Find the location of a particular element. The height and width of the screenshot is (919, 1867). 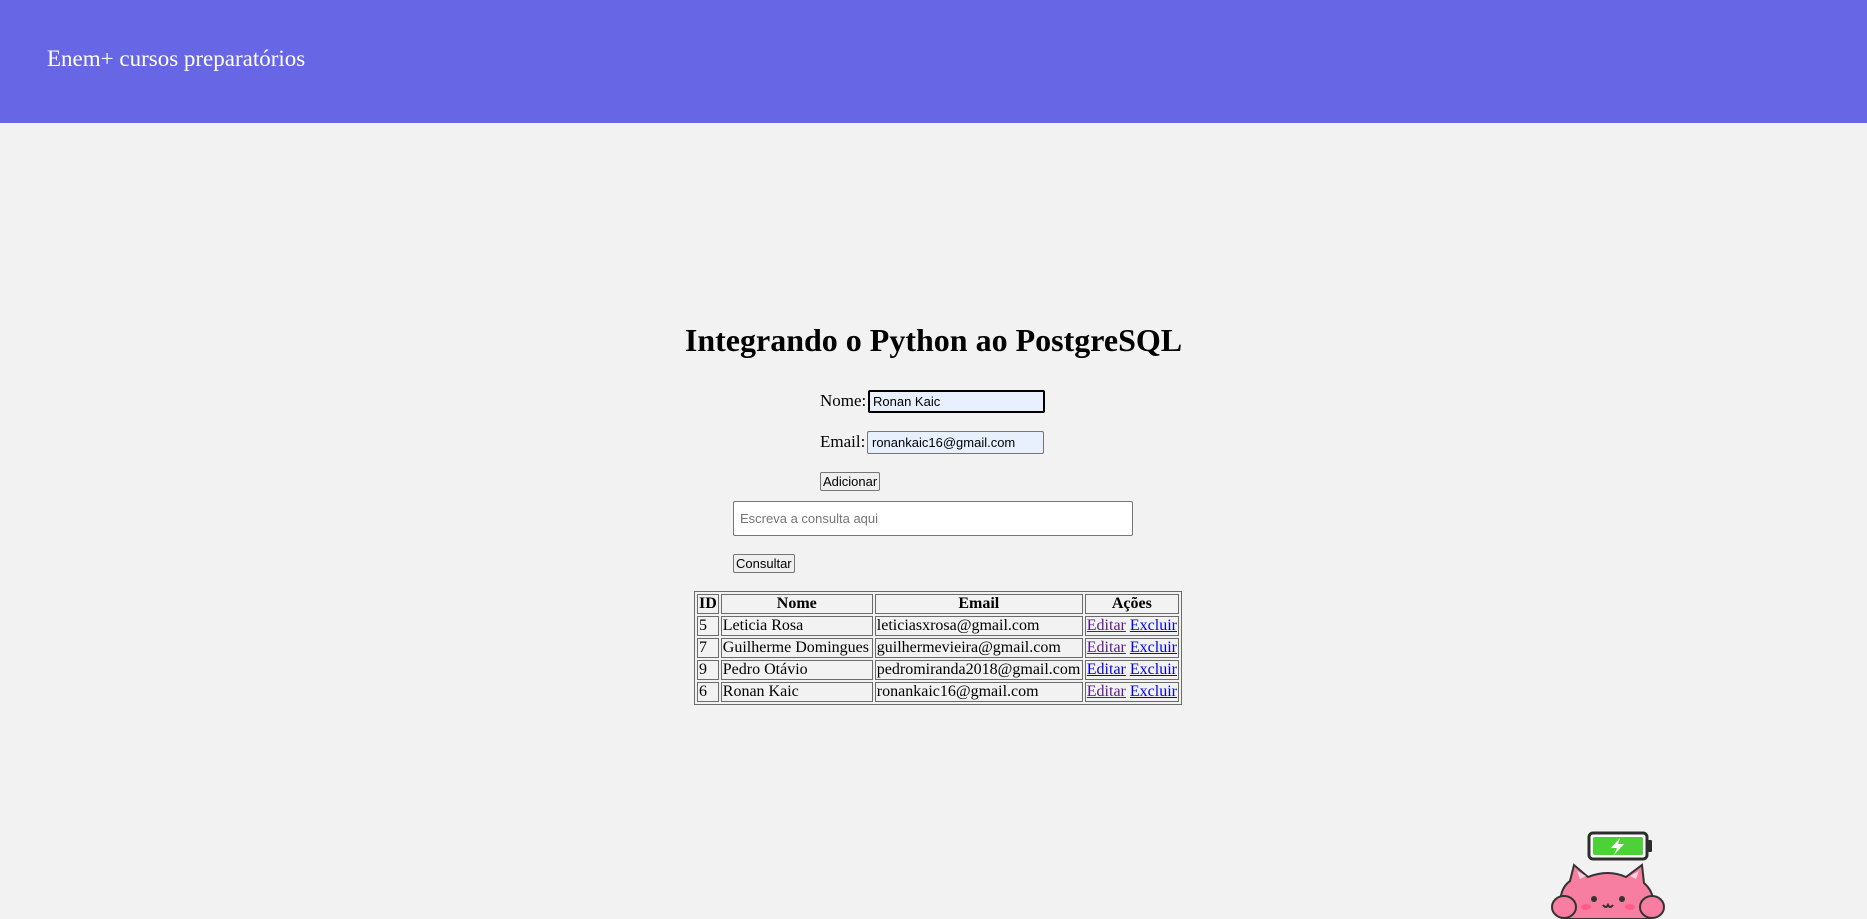

column-header-nome: Nome is located at coordinates (796, 604).